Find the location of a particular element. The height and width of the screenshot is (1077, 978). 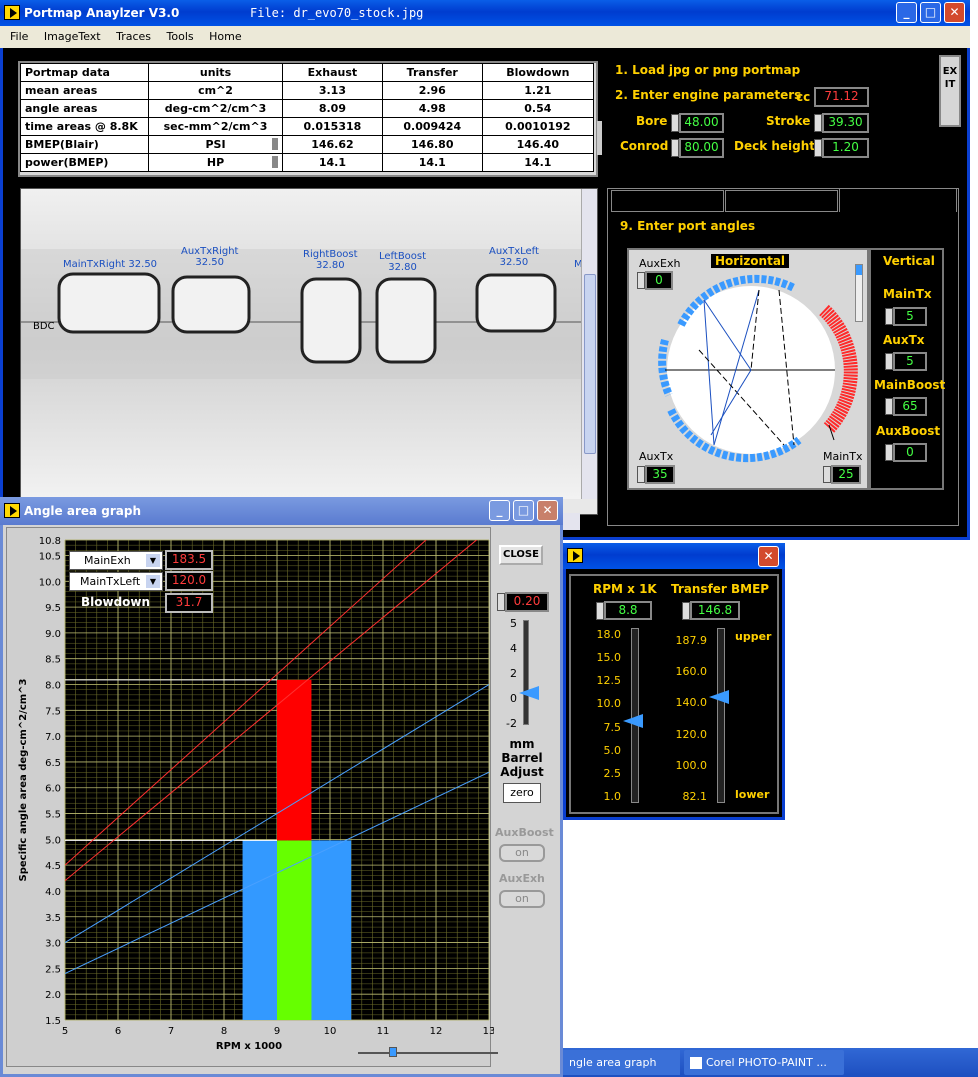

v-maintx-spinner is located at coordinates (889, 316).